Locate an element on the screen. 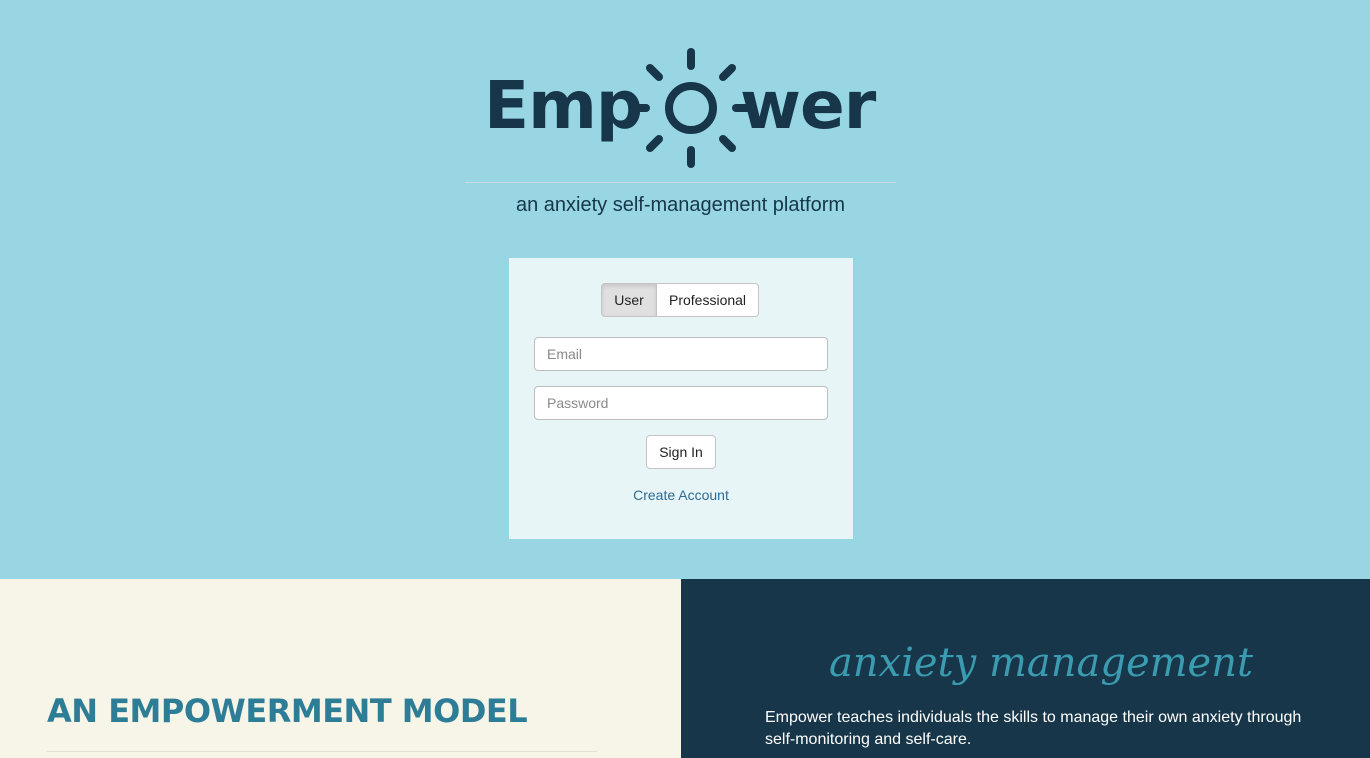  section-divider is located at coordinates (322, 751).